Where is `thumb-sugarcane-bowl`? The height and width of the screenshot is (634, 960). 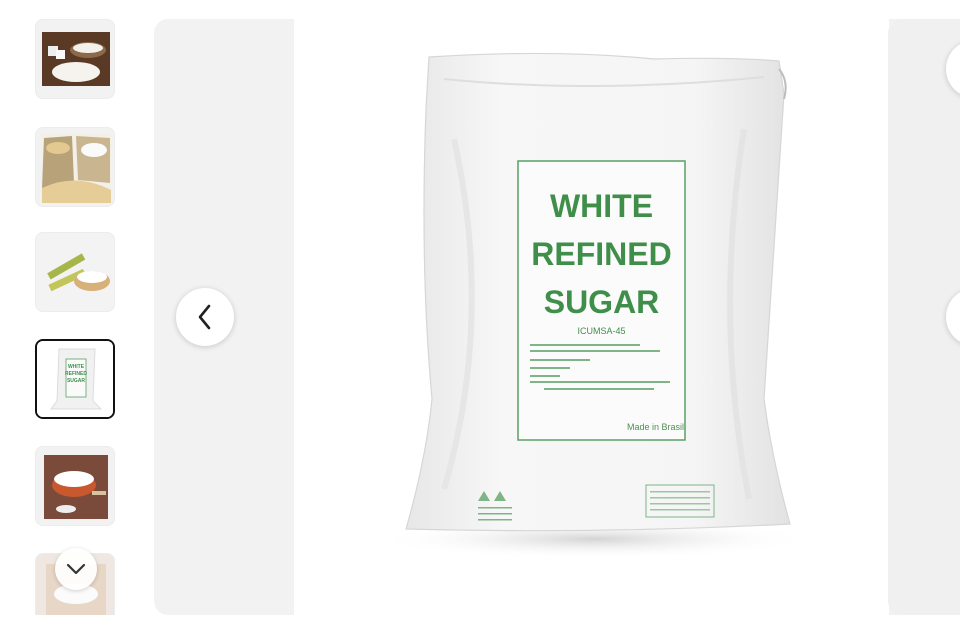
thumb-sugarcane-bowl is located at coordinates (75, 272).